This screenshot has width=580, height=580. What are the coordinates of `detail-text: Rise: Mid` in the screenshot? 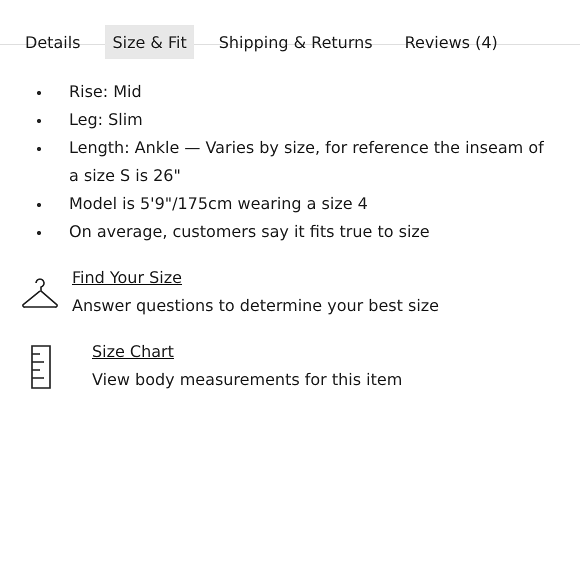 It's located at (105, 92).